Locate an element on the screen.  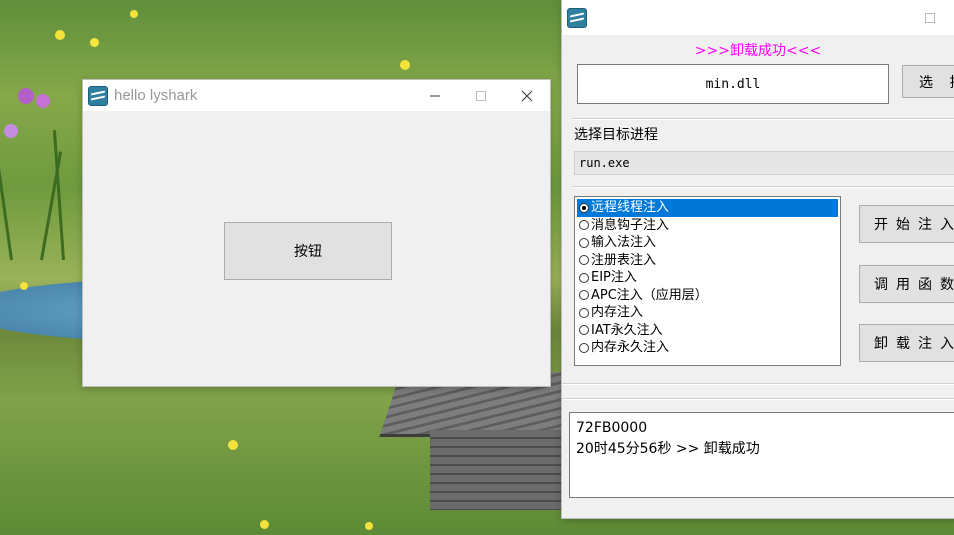
list-item-label: 内存永久注入 is located at coordinates (630, 348).